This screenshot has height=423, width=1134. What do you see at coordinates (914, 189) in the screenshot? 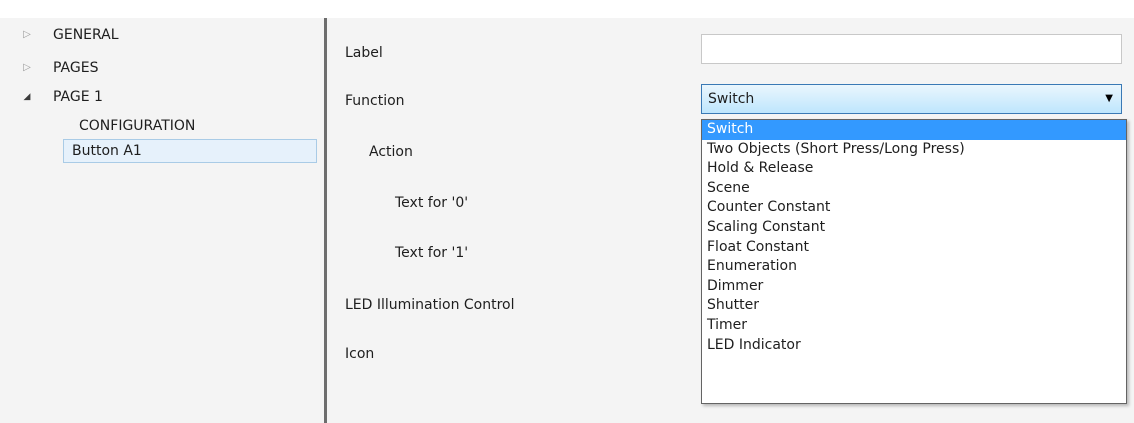
I see `dropdown-option-scene: Scene` at bounding box center [914, 189].